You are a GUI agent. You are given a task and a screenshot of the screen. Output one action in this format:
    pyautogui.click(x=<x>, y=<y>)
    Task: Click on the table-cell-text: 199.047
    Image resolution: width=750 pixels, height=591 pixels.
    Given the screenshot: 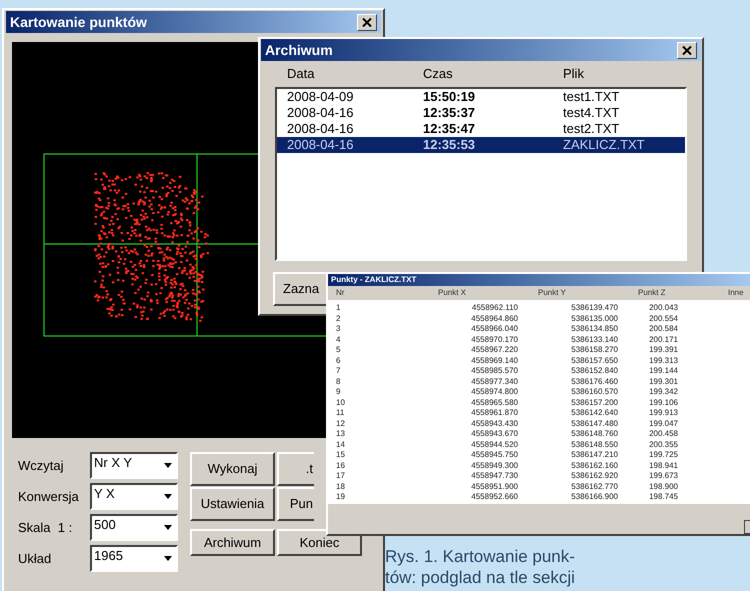 What is the action you would take?
    pyautogui.click(x=663, y=423)
    